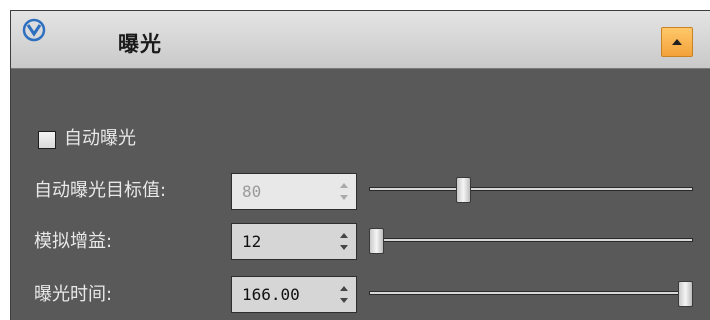  I want to click on collapse-button, so click(677, 42).